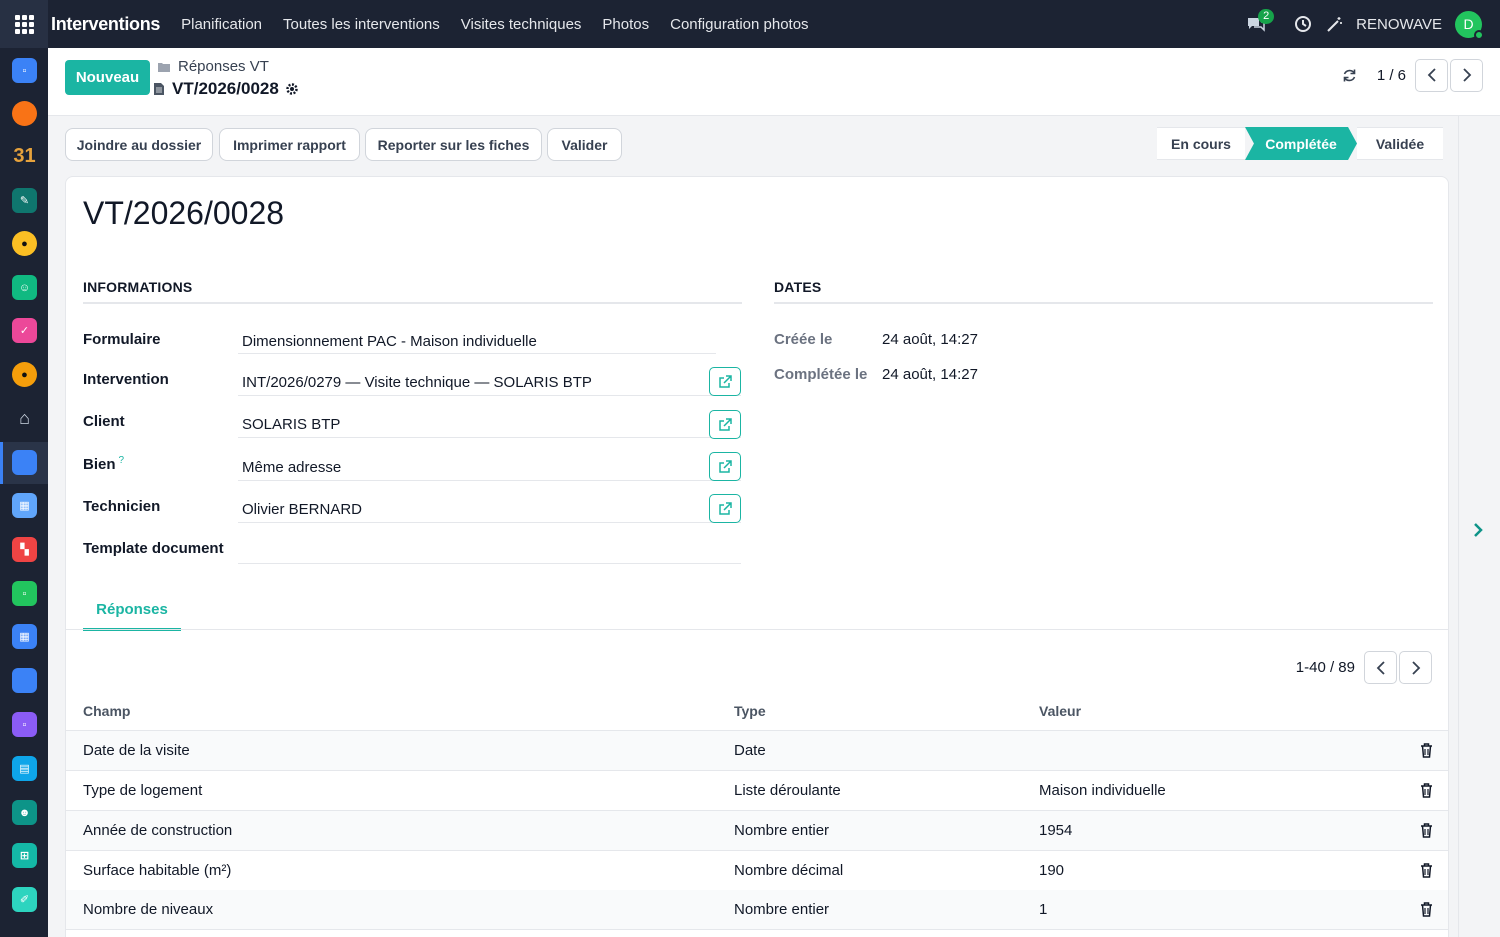 Image resolution: width=1500 pixels, height=937 pixels. I want to click on company-switcher: RENOWAVE, so click(1399, 24).